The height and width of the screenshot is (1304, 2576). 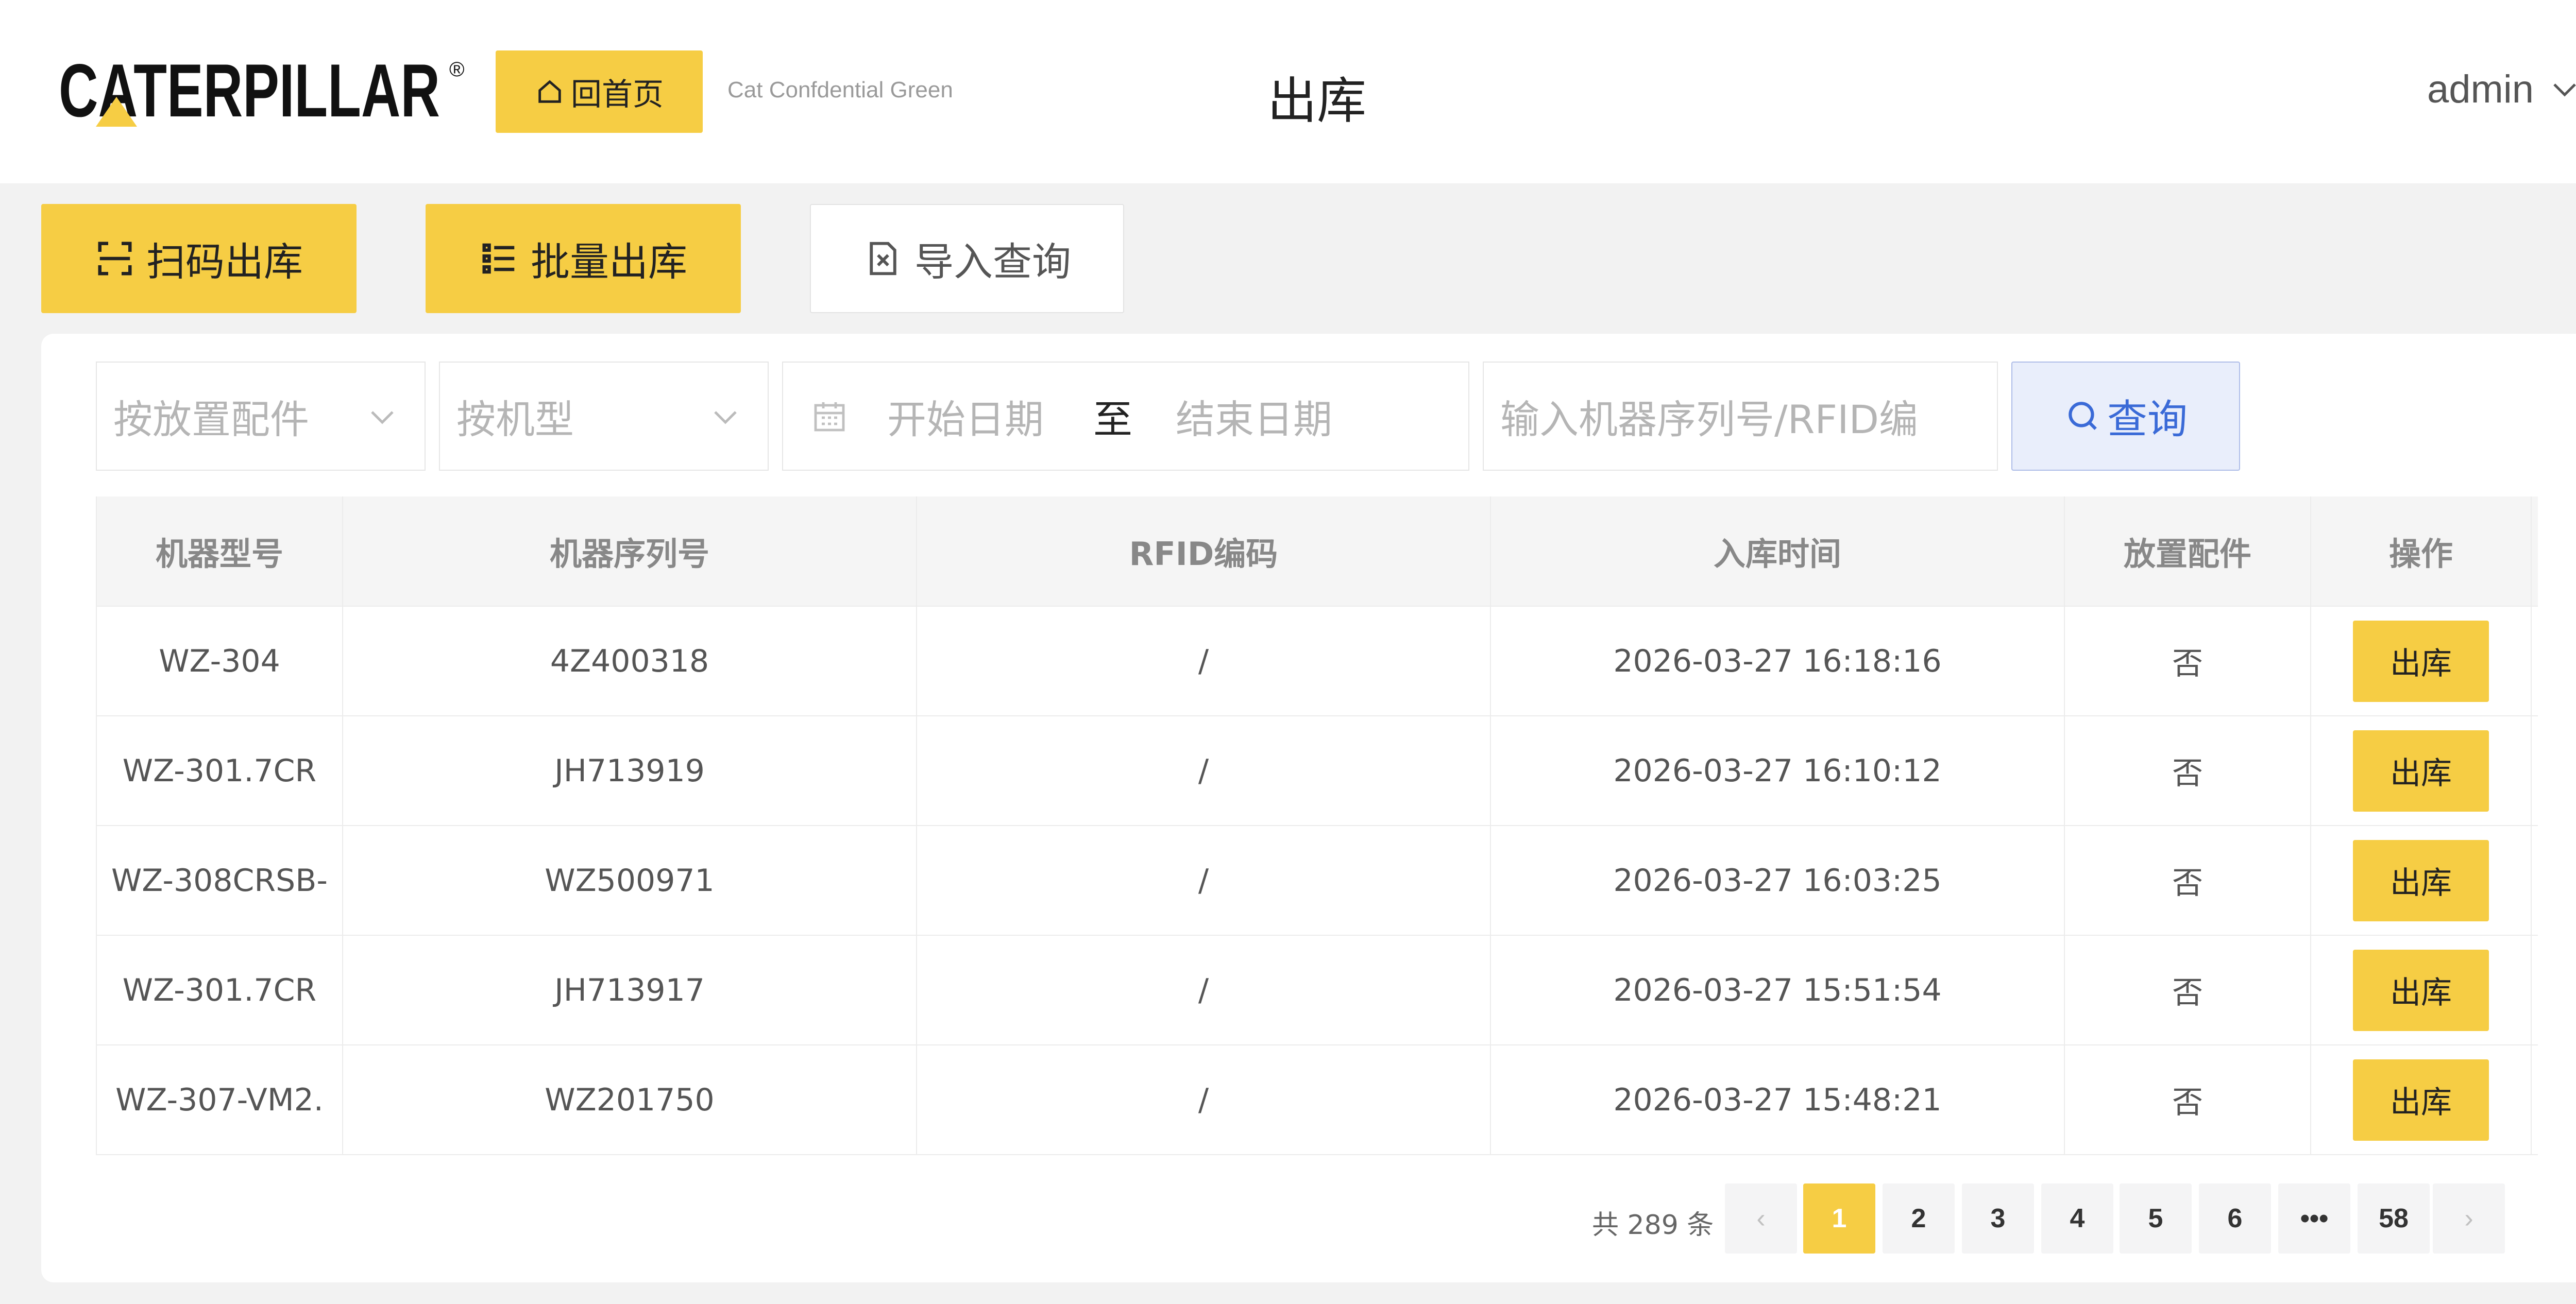 I want to click on home-icon, so click(x=549, y=91).